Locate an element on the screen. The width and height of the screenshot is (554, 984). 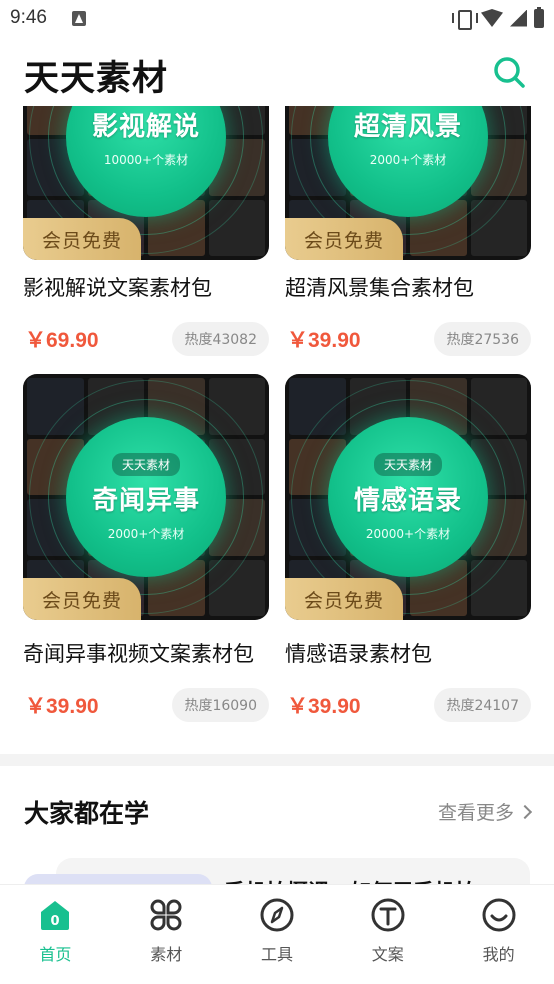
bottom-nav: 0 首页 素材 工具 文案 我的 is located at coordinates (277, 934).